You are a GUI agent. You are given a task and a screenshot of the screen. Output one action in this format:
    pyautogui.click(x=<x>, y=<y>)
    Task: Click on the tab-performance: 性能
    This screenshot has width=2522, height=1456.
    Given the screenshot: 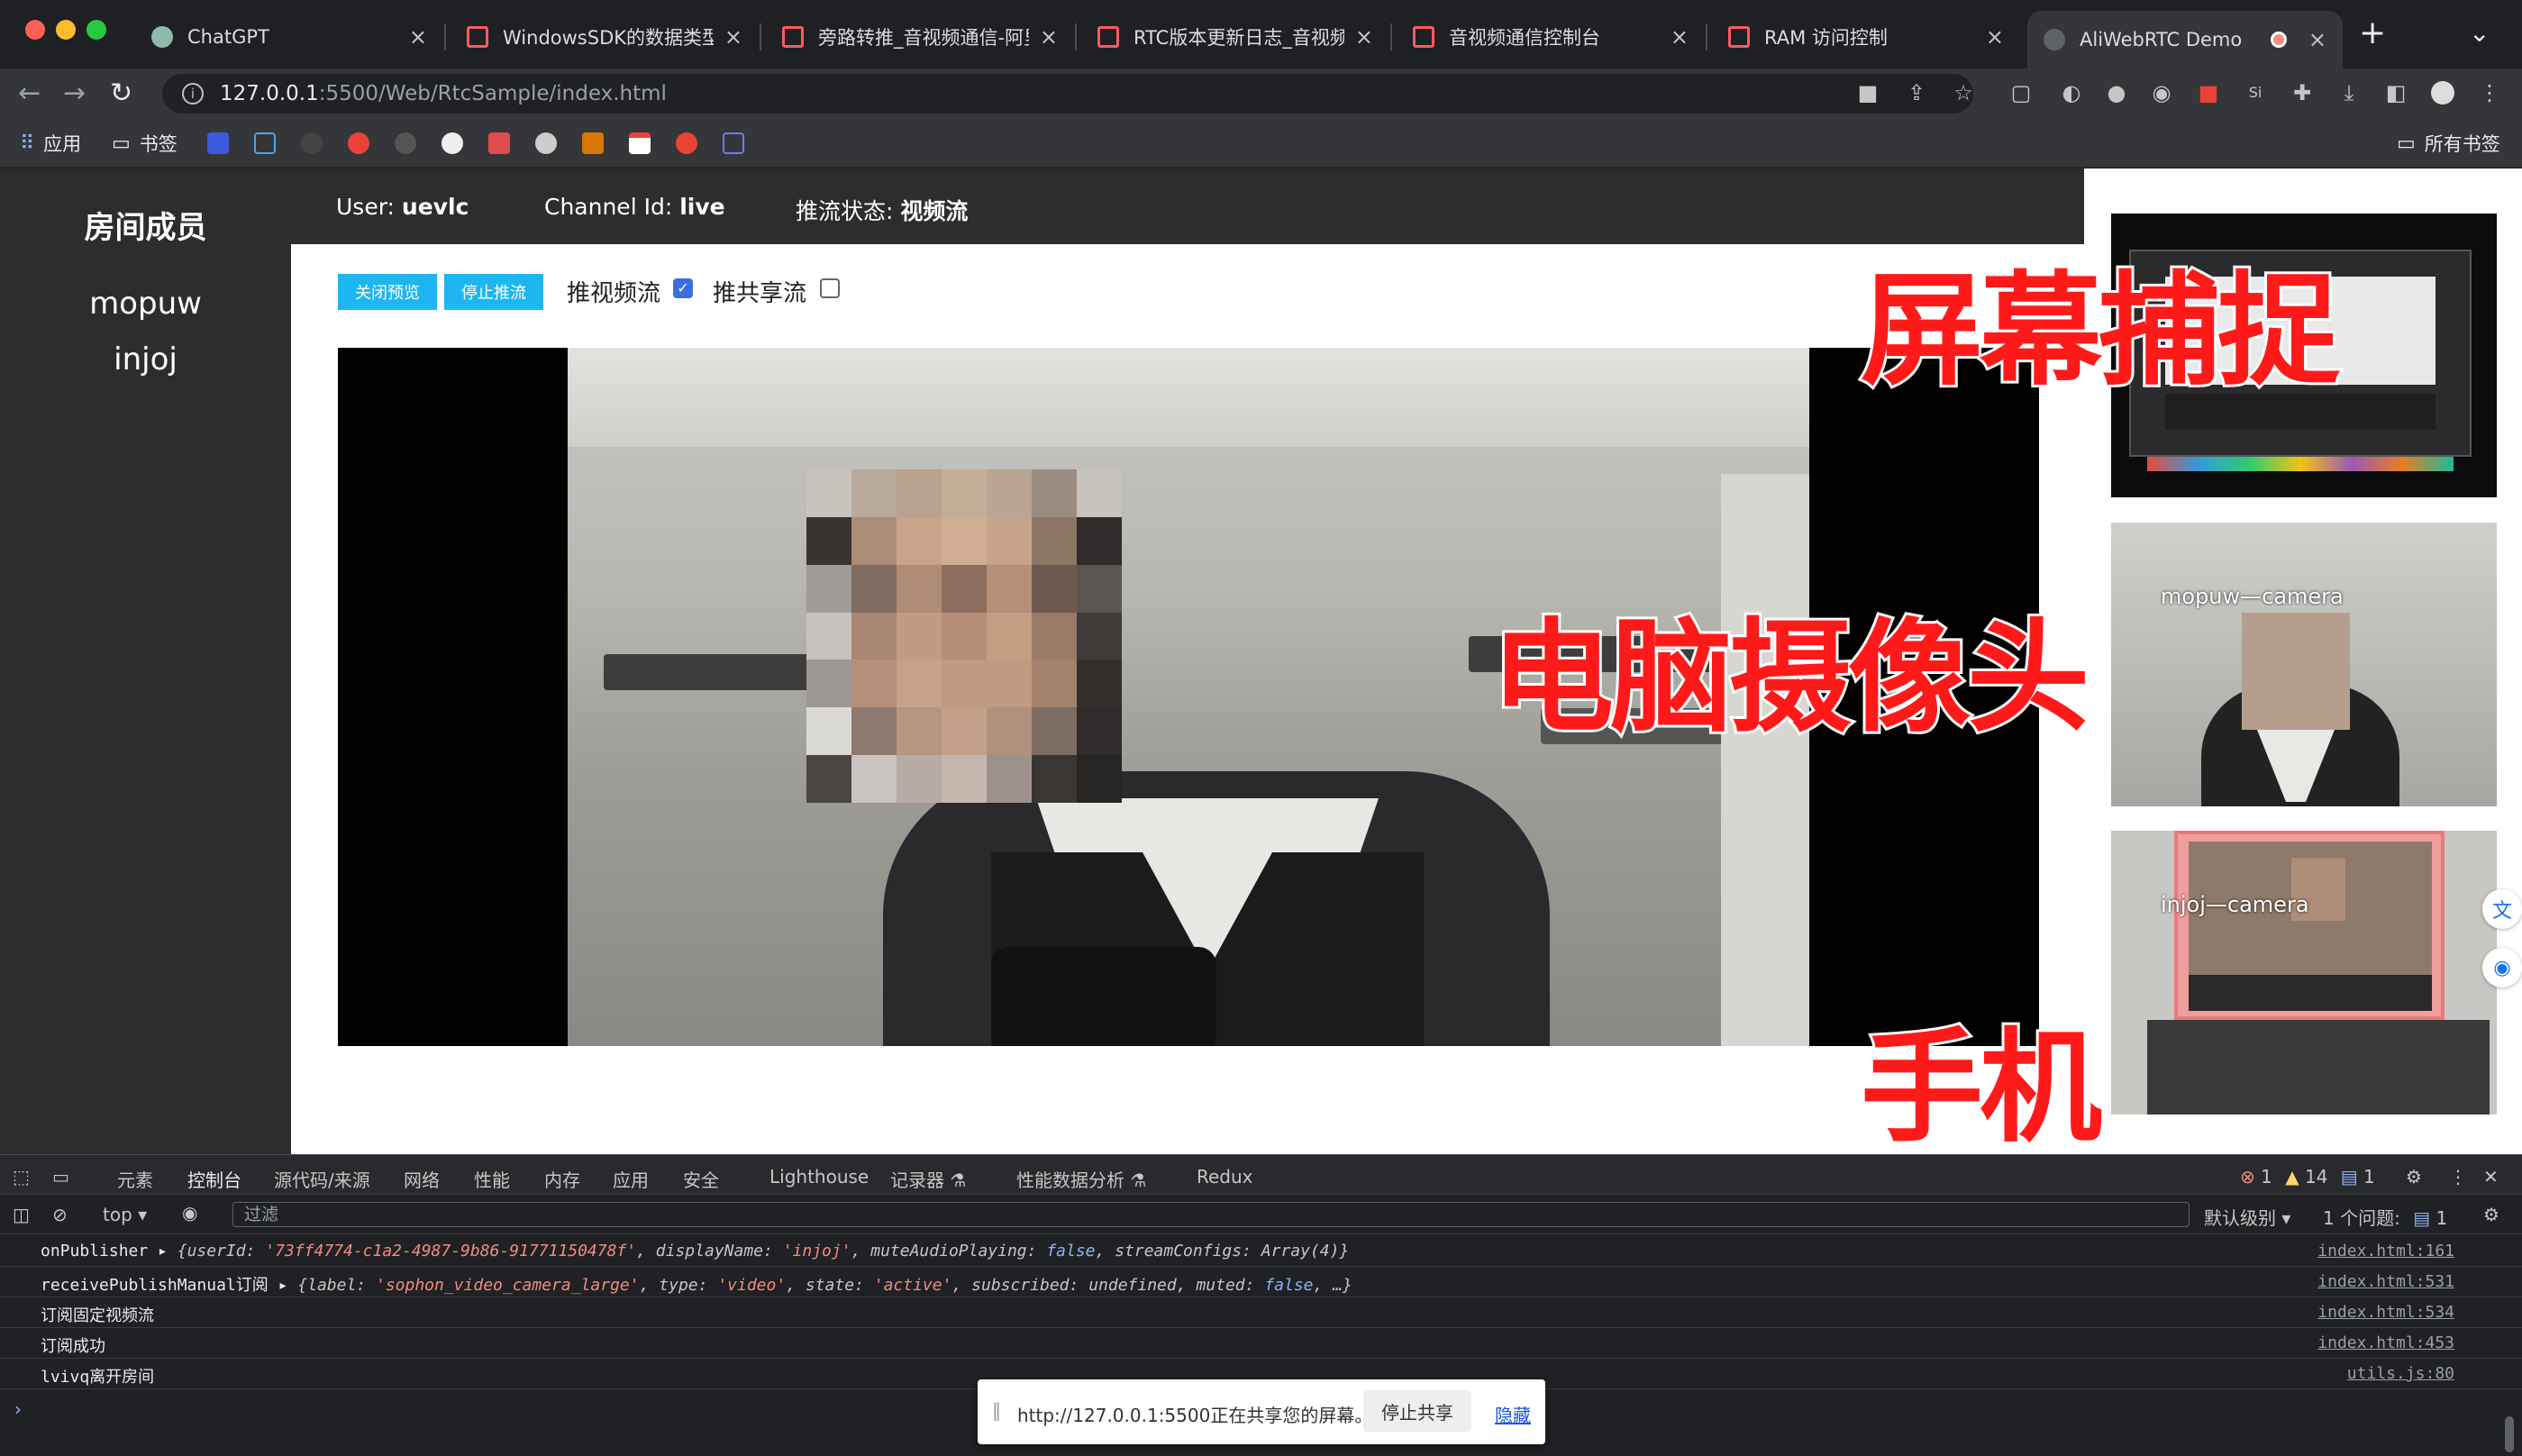 What is the action you would take?
    pyautogui.click(x=492, y=1179)
    